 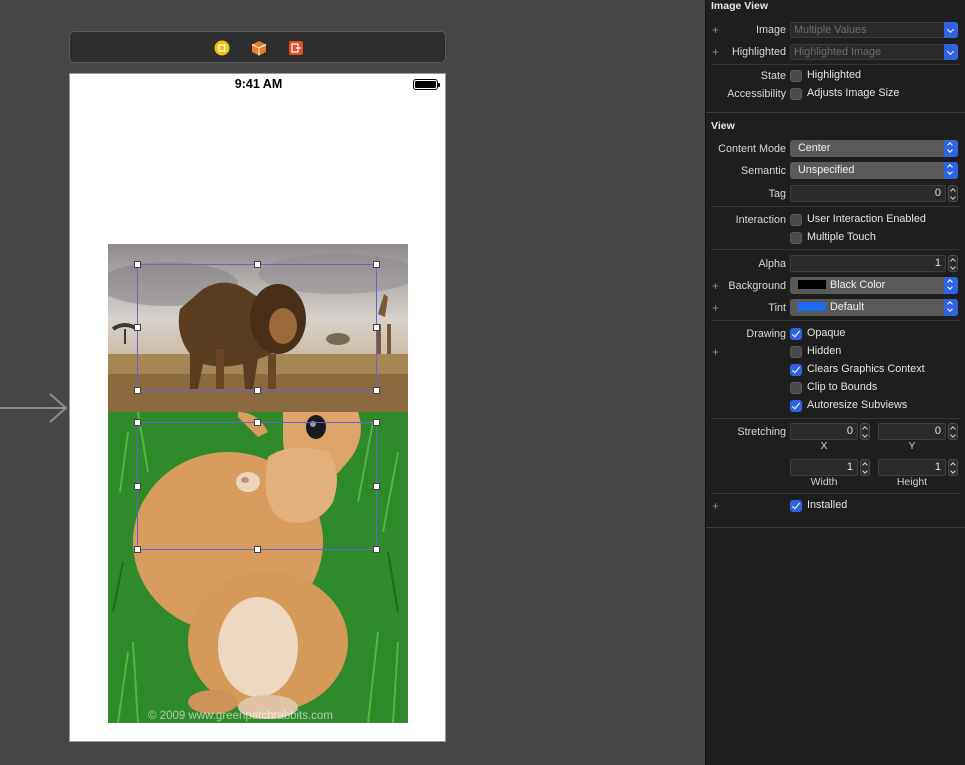 I want to click on installed-checkbox, so click(x=796, y=506).